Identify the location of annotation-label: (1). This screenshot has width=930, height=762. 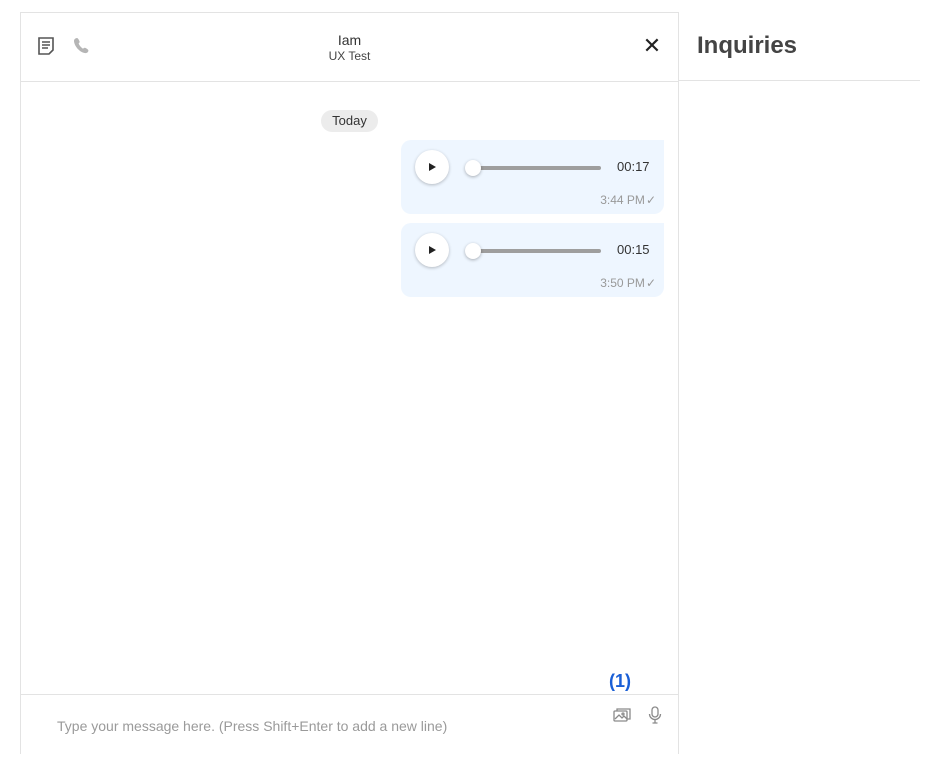
(620, 681).